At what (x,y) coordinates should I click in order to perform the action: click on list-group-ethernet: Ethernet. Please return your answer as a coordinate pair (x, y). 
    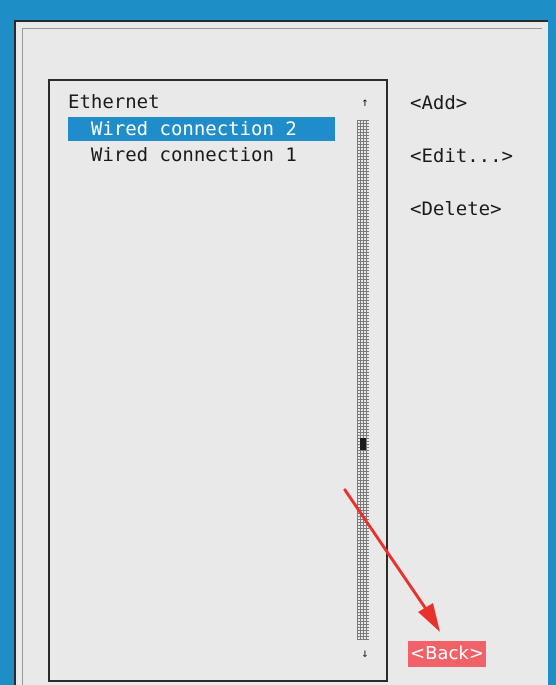
    Looking at the image, I should click on (114, 102).